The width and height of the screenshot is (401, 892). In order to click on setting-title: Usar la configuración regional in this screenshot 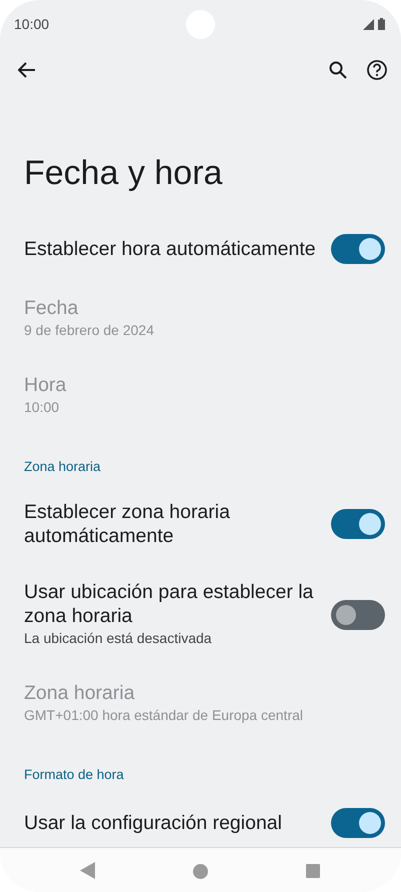, I will do `click(170, 823)`.